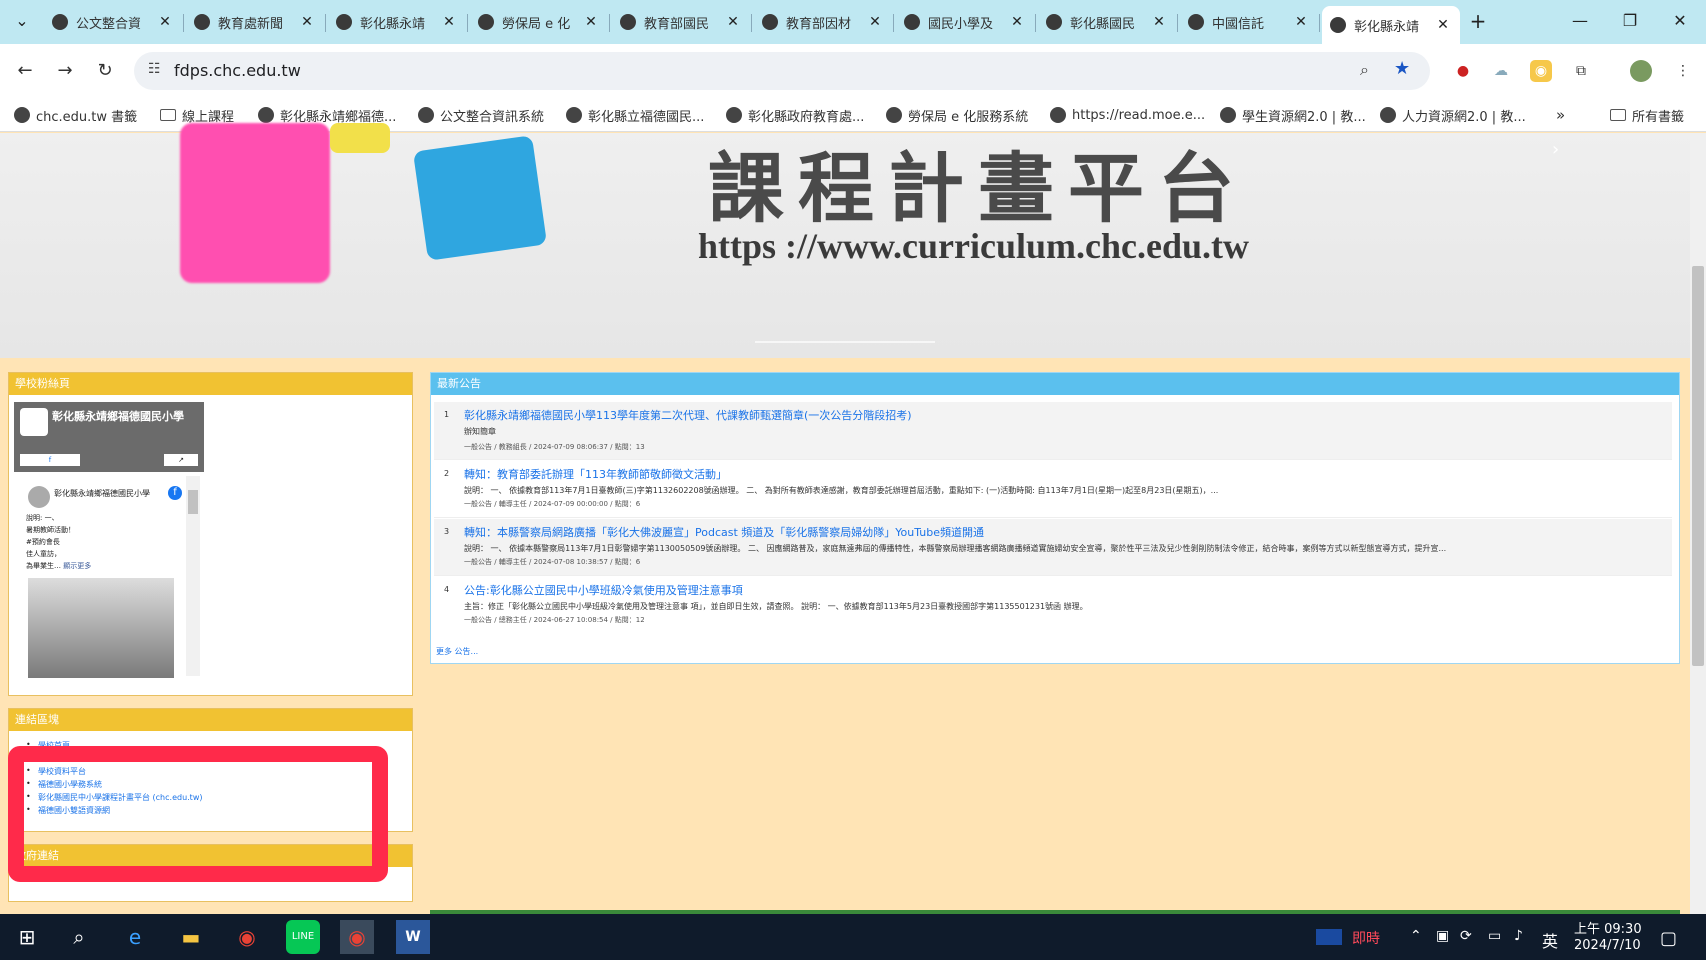 The width and height of the screenshot is (1706, 960). Describe the element at coordinates (751, 23) in the screenshot. I see `tab-separator` at that location.